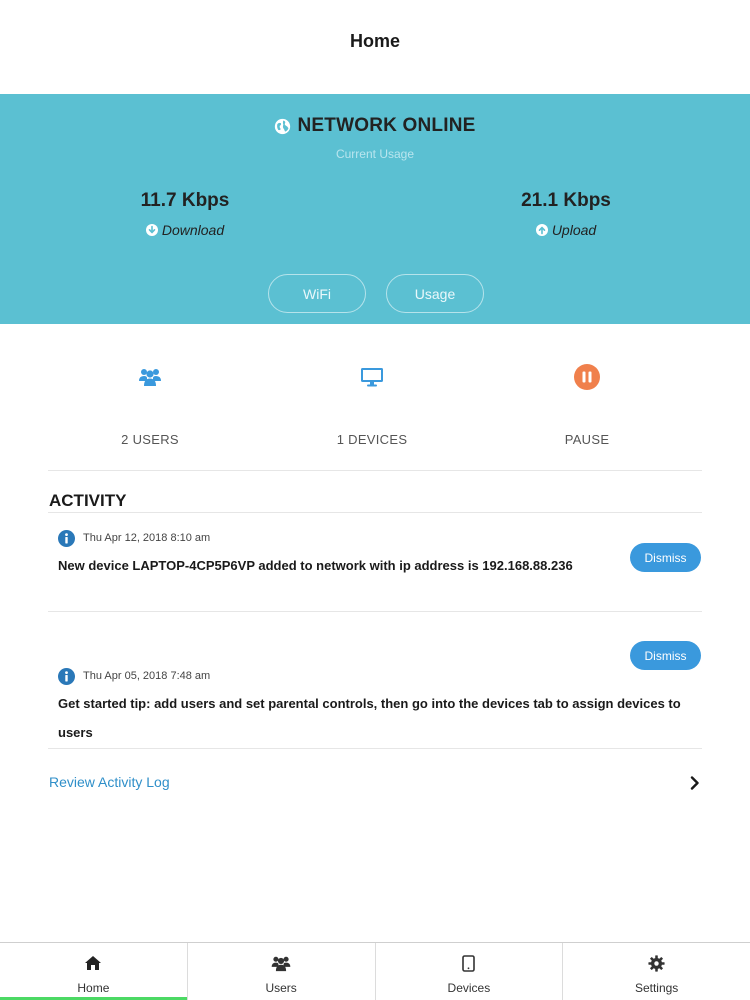 This screenshot has width=750, height=1000. What do you see at coordinates (695, 783) in the screenshot?
I see `chevron-right-icon` at bounding box center [695, 783].